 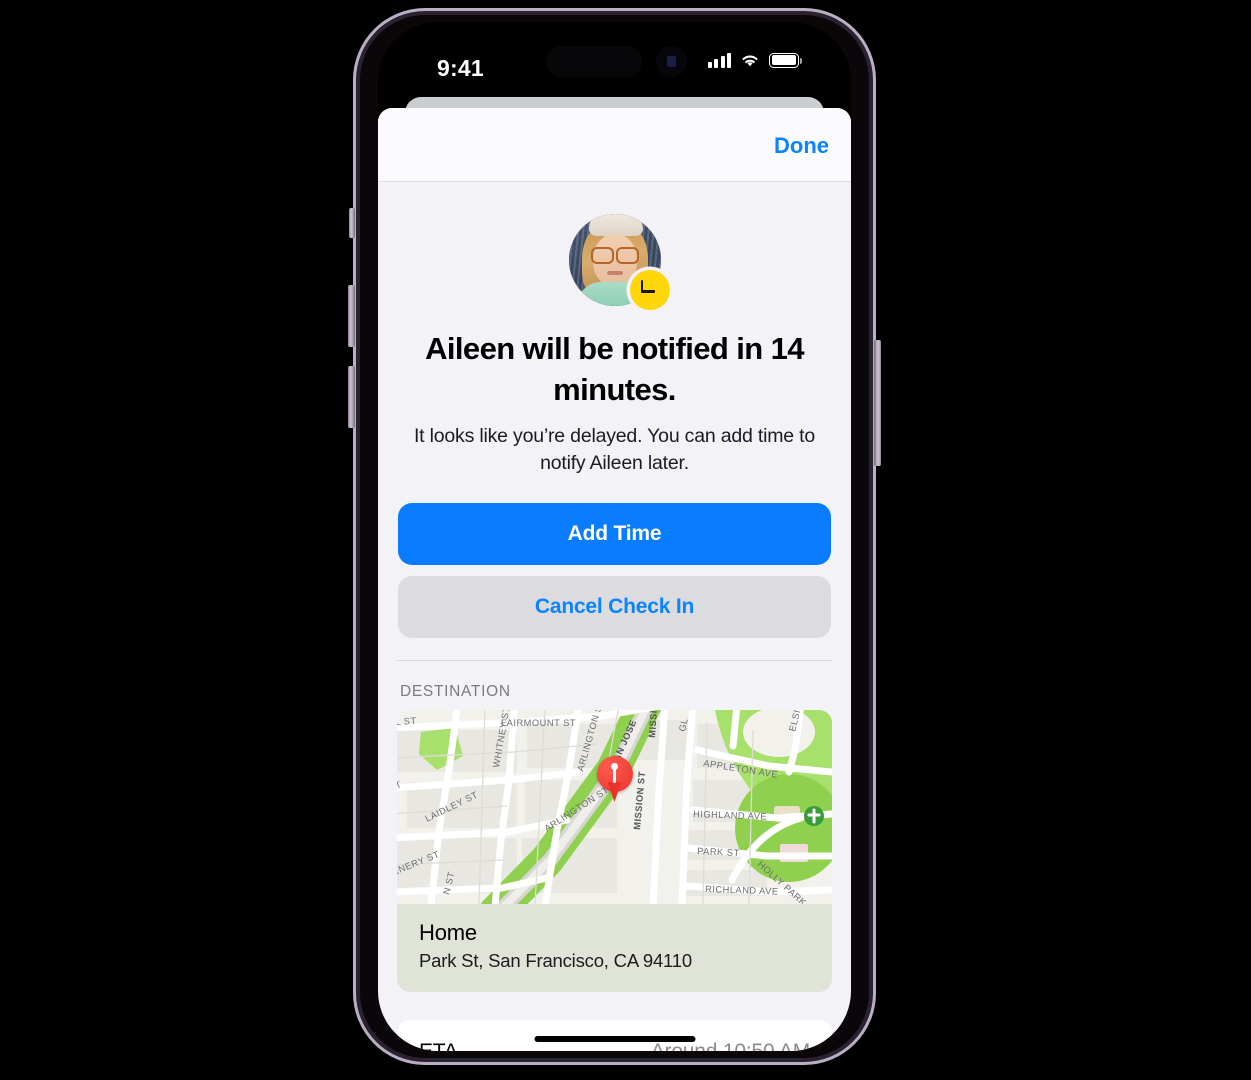 I want to click on map-pin-icon, so click(x=614, y=779).